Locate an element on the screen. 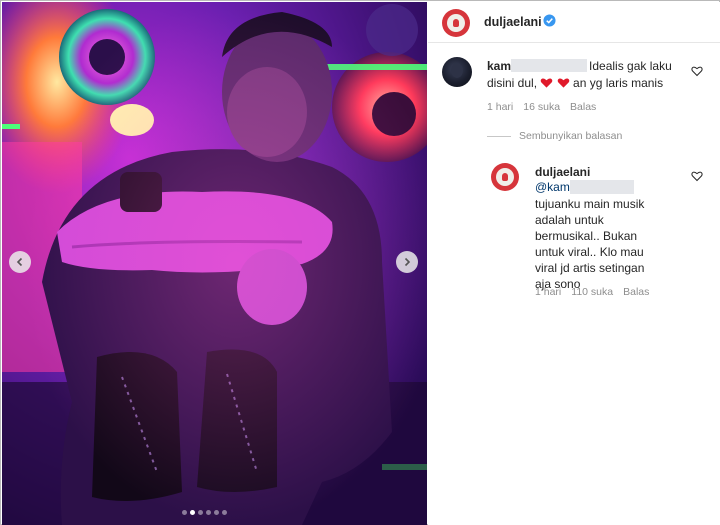 The width and height of the screenshot is (720, 525). author-username: duljaelani is located at coordinates (513, 22).